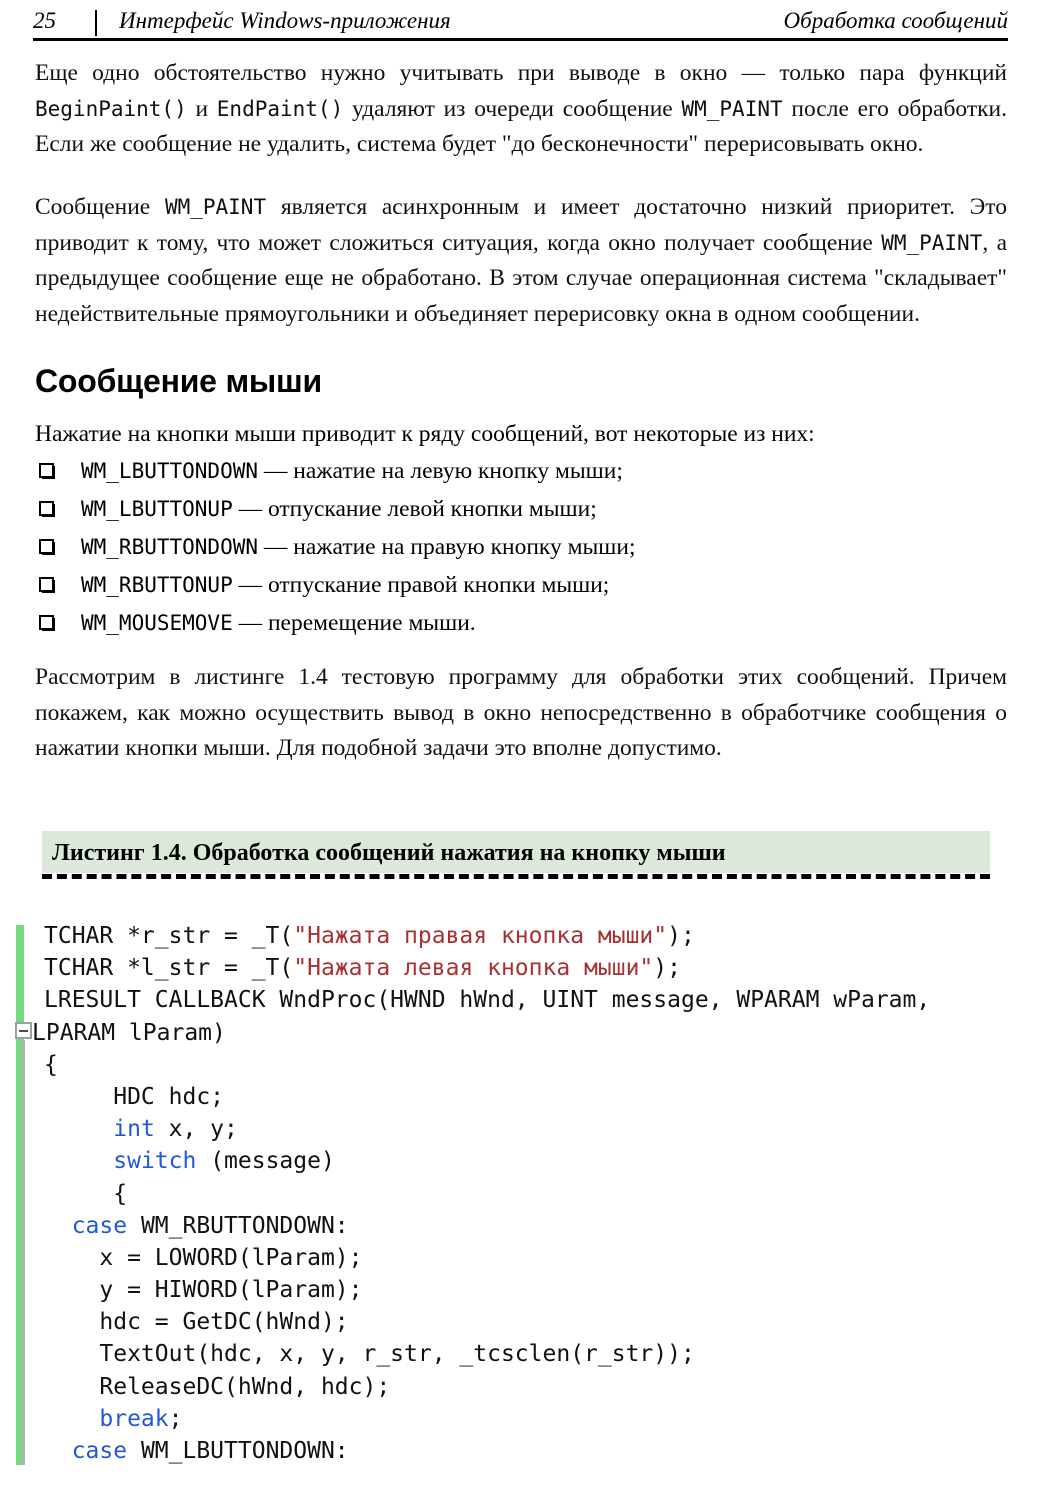 This screenshot has height=1500, width=1041. What do you see at coordinates (134, 1129) in the screenshot?
I see `code-keyword: int` at bounding box center [134, 1129].